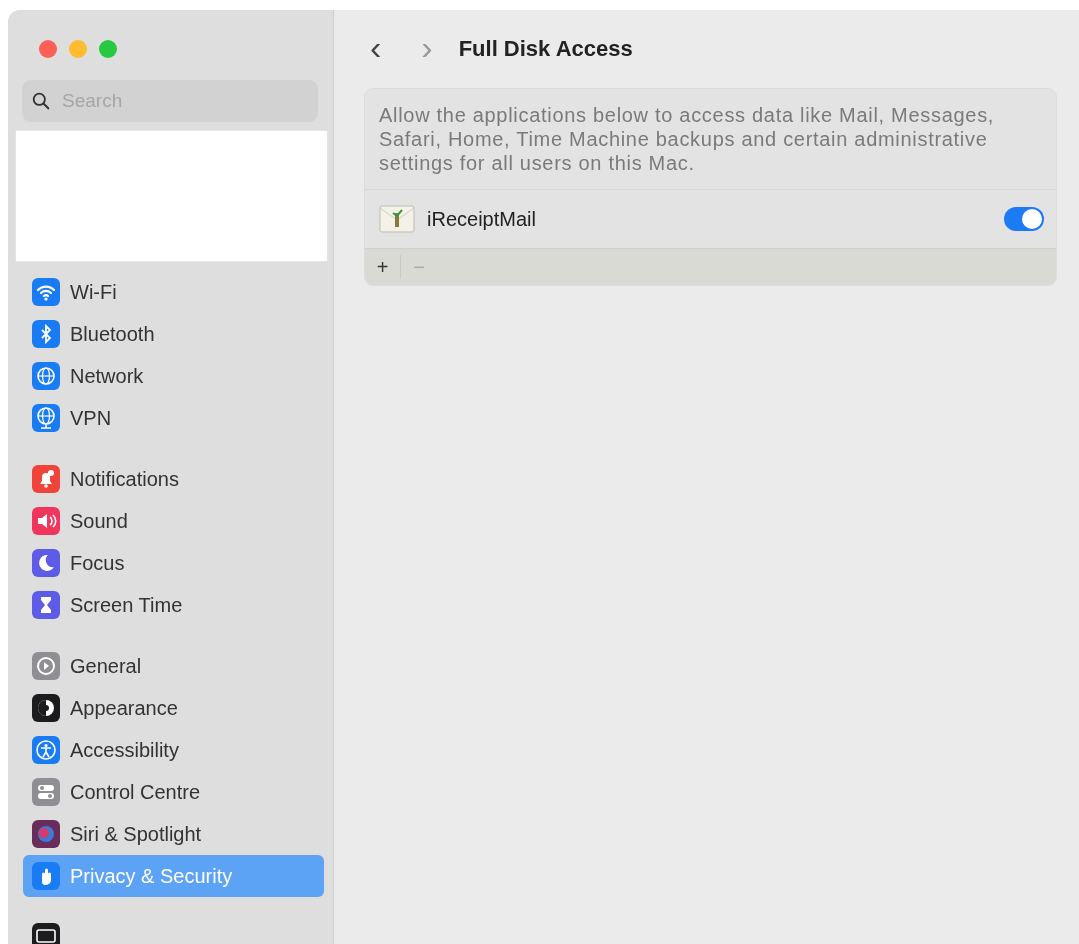  Describe the element at coordinates (97, 563) in the screenshot. I see `sidebar-item-label: Focus` at that location.